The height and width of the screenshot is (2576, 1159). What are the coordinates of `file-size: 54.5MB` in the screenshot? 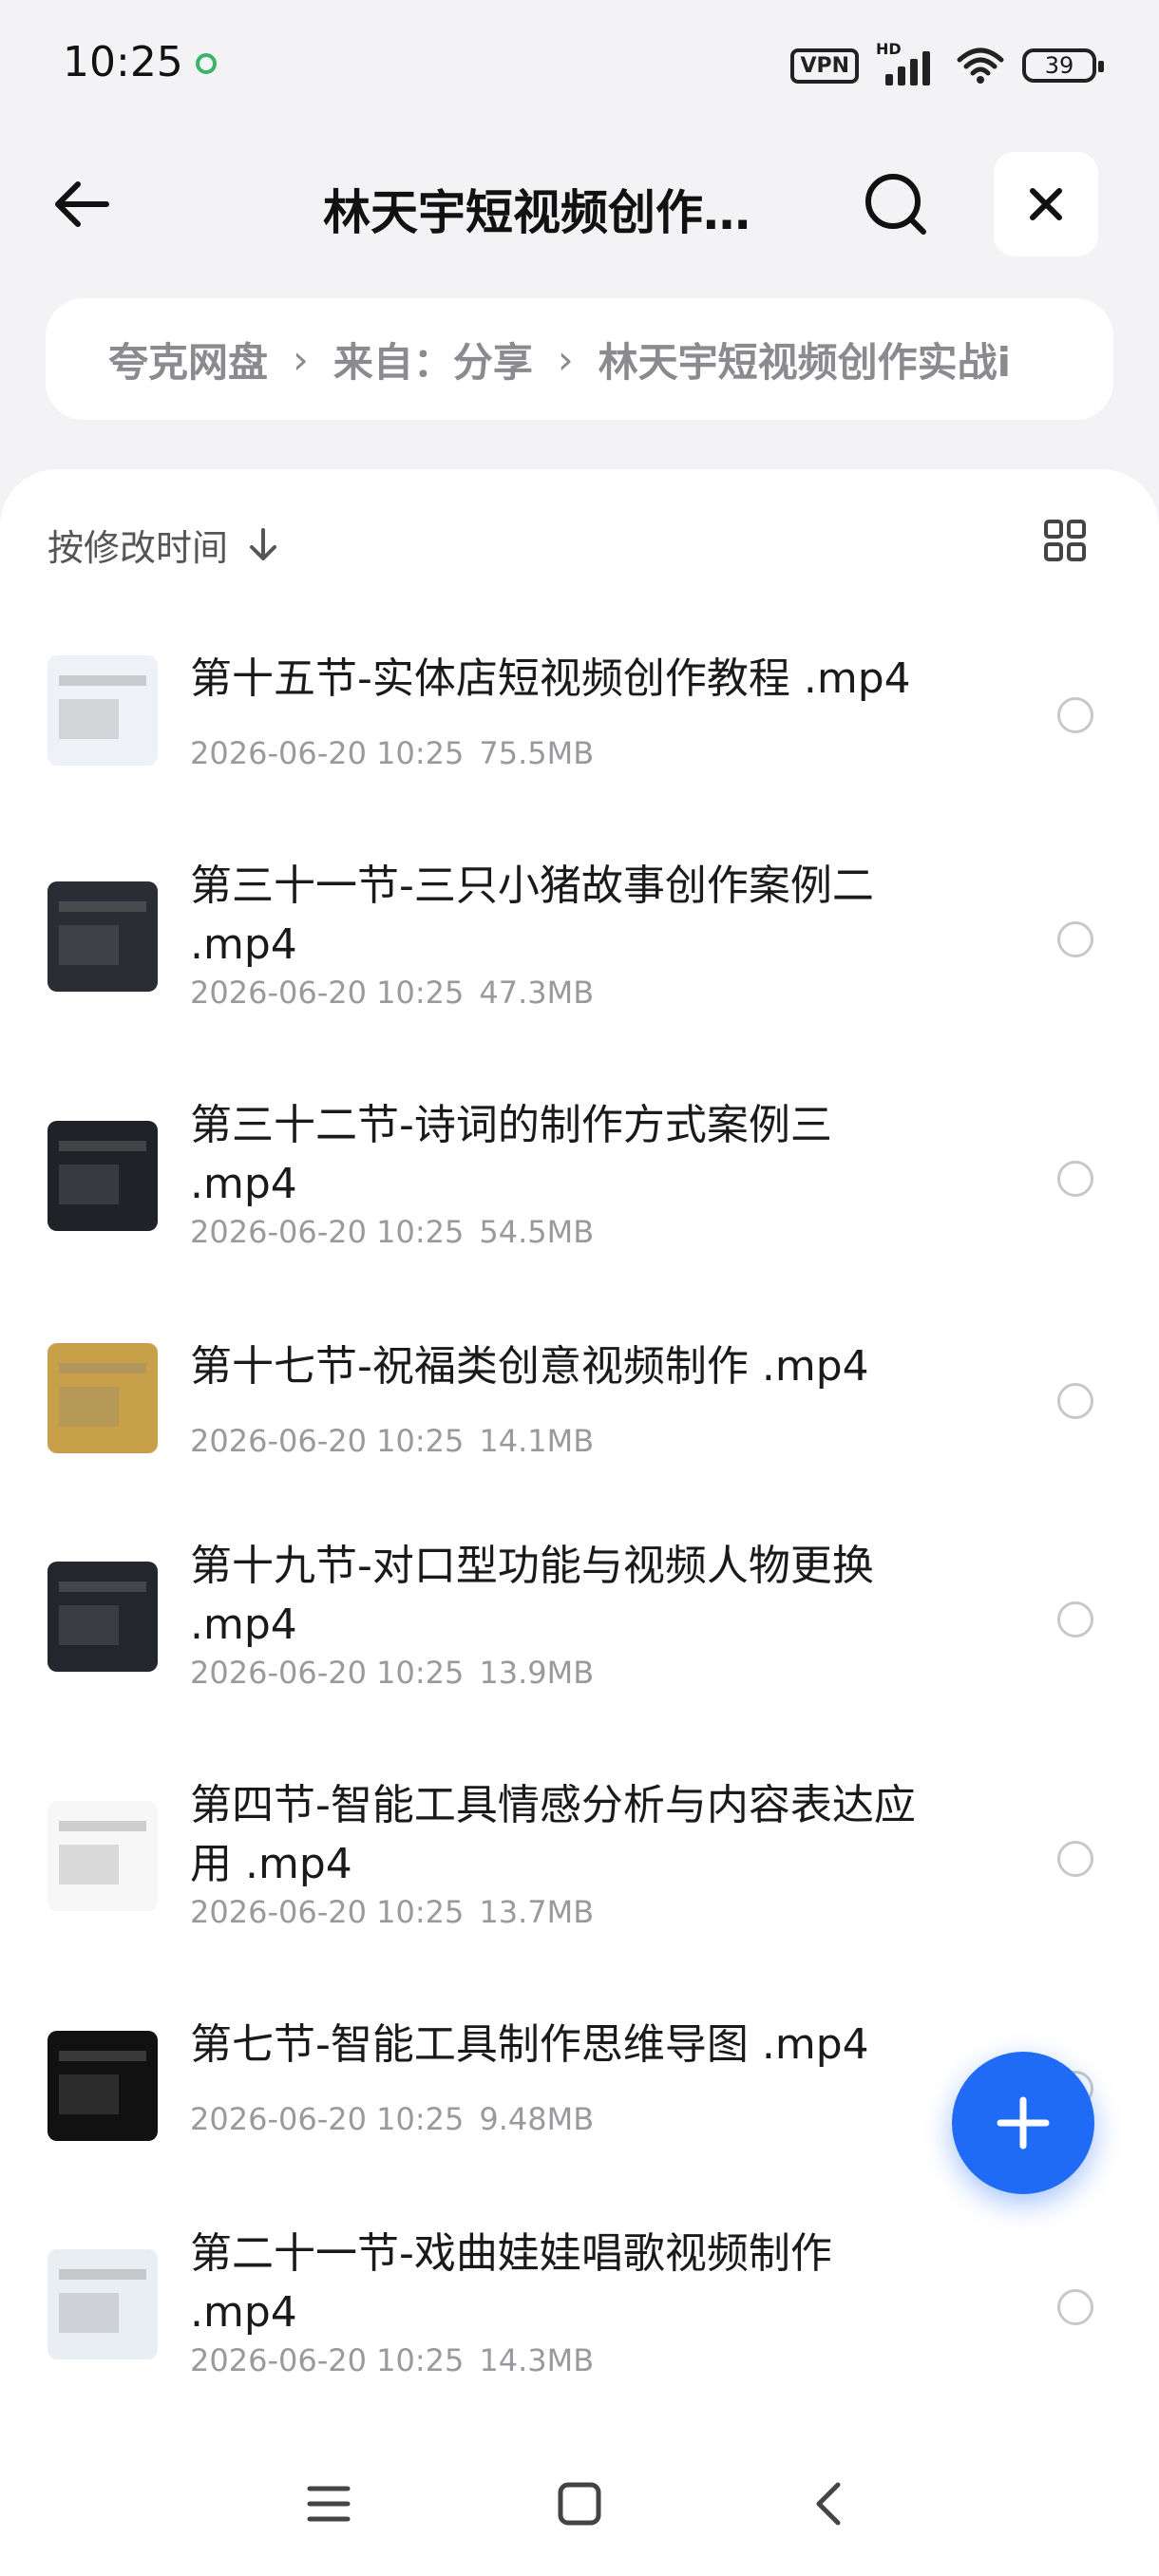 It's located at (537, 1232).